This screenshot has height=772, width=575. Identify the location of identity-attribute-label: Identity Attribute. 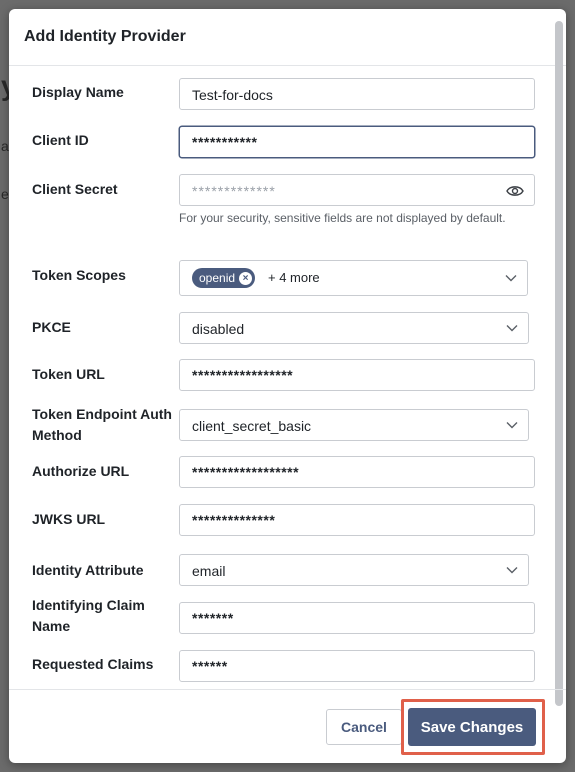
(88, 570).